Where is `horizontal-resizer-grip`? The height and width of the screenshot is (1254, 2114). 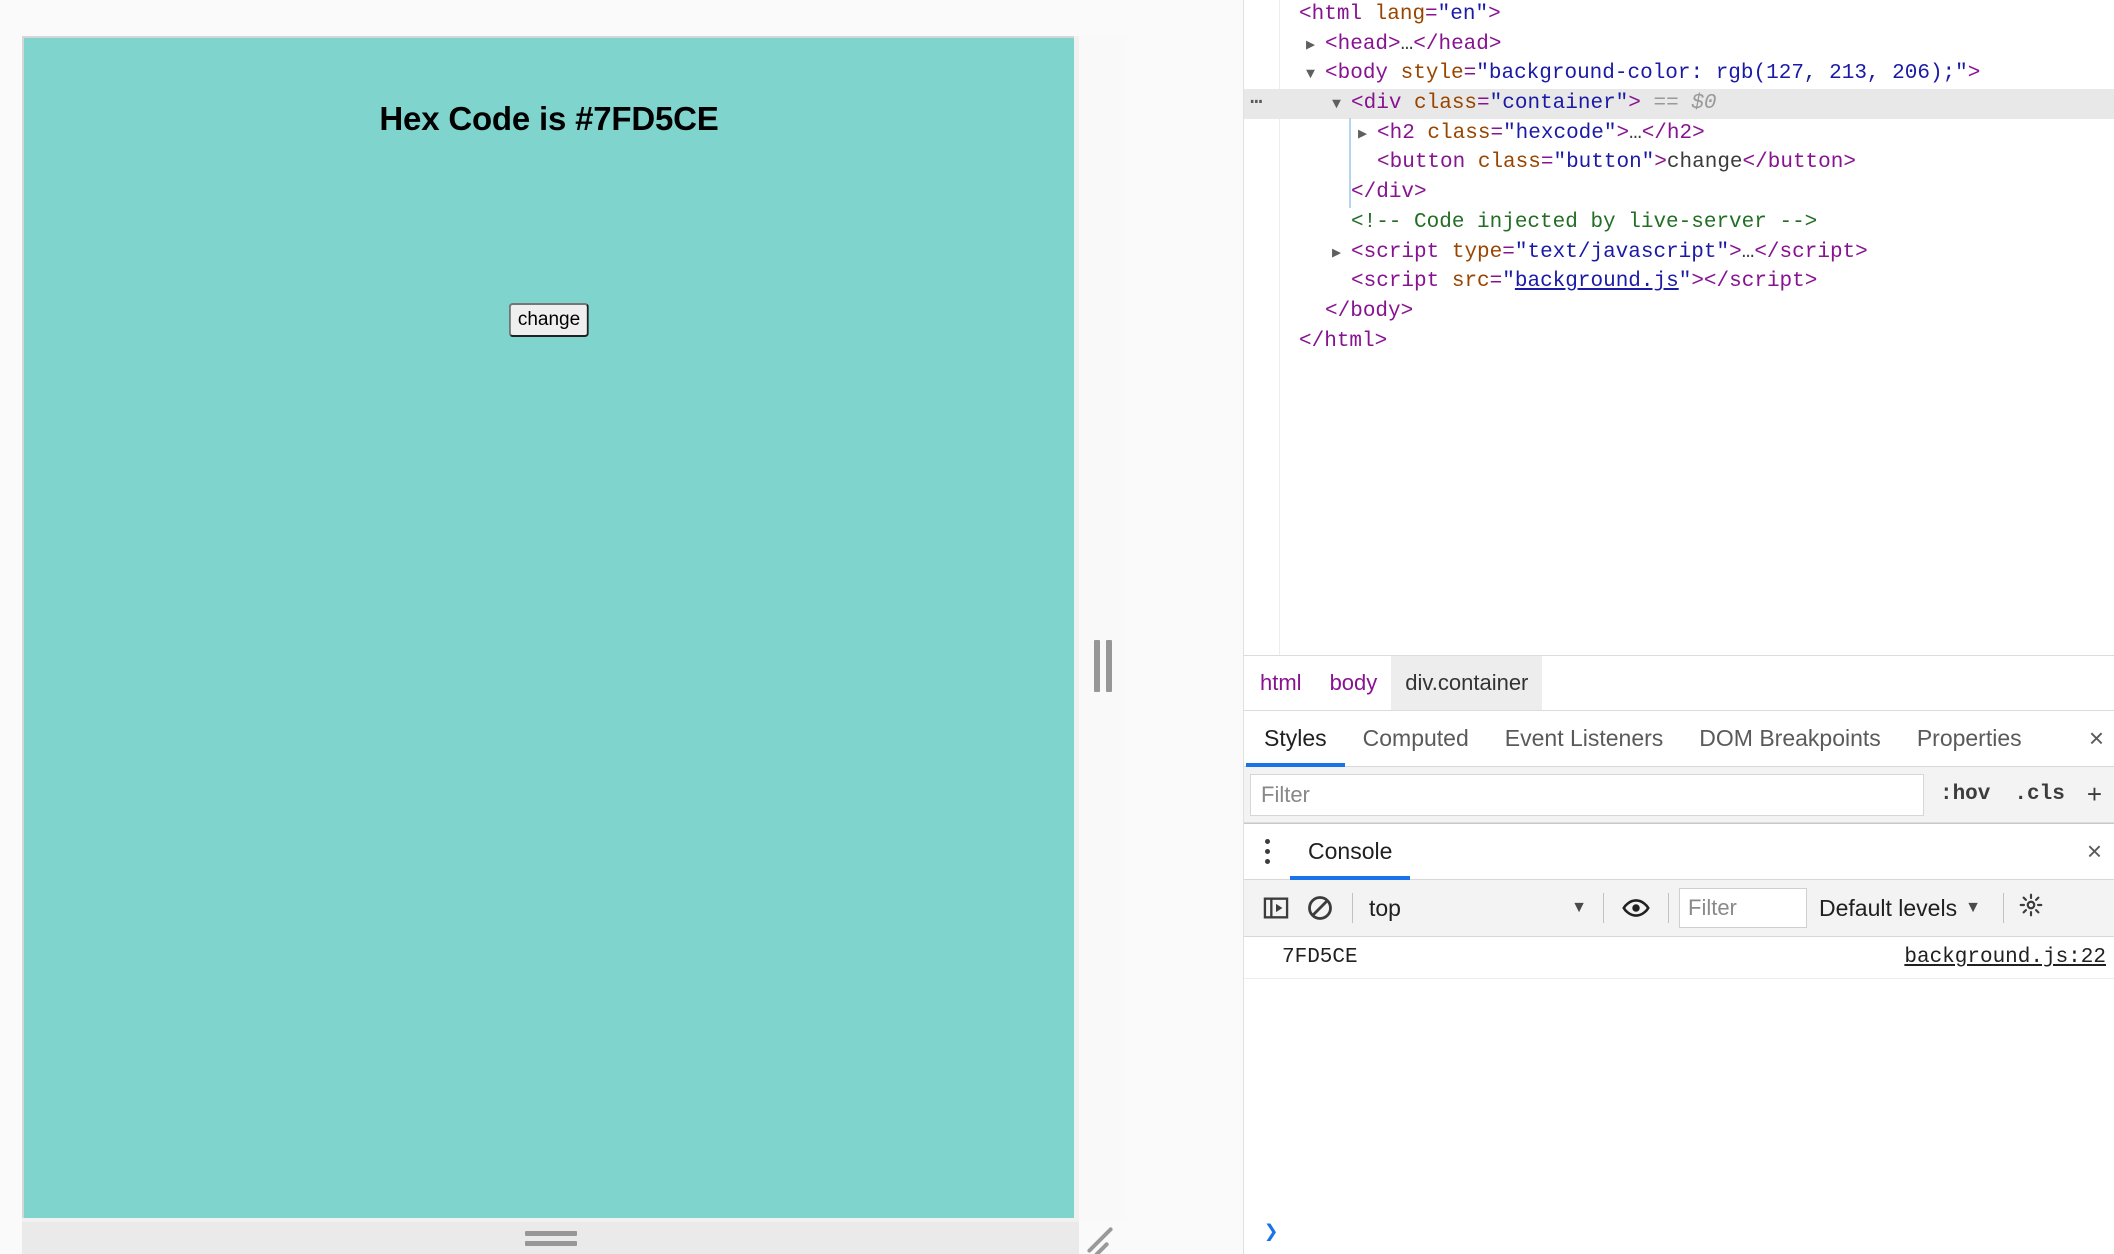 horizontal-resizer-grip is located at coordinates (550, 1241).